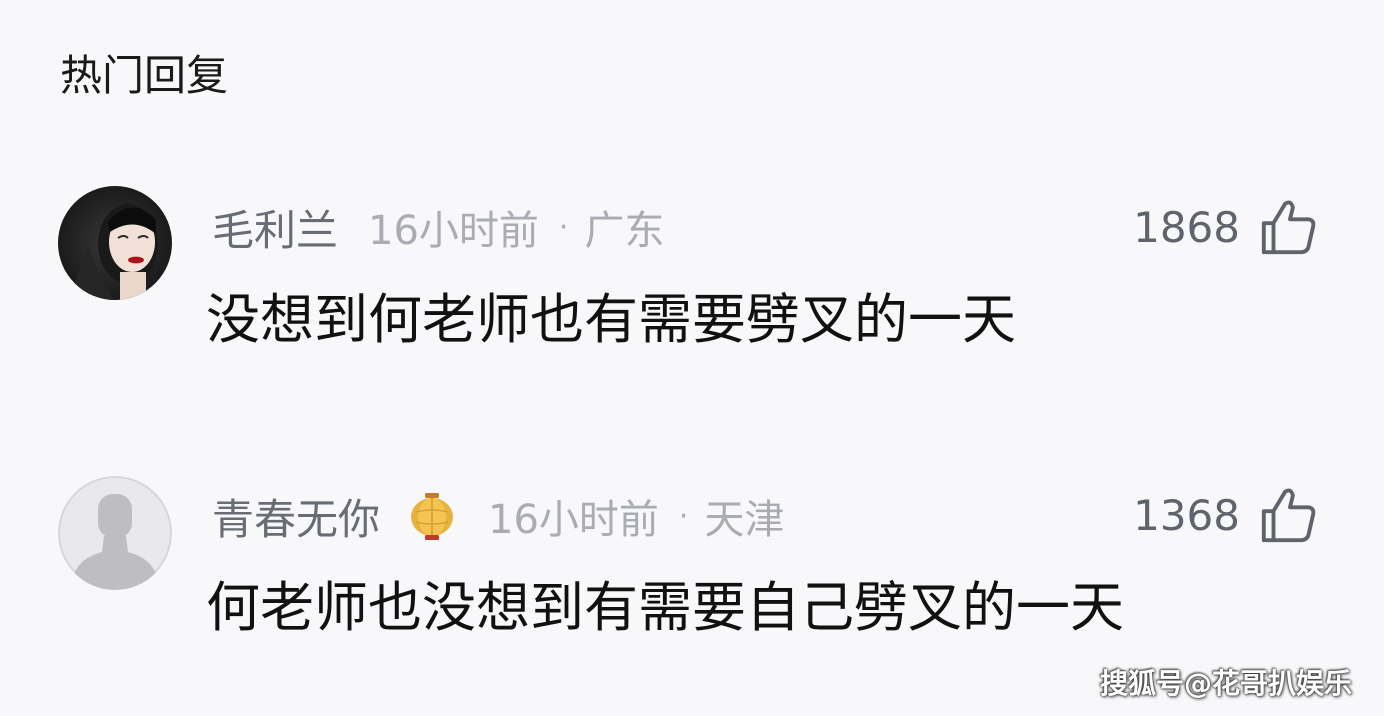  What do you see at coordinates (275, 227) in the screenshot?
I see `username: 毛利兰` at bounding box center [275, 227].